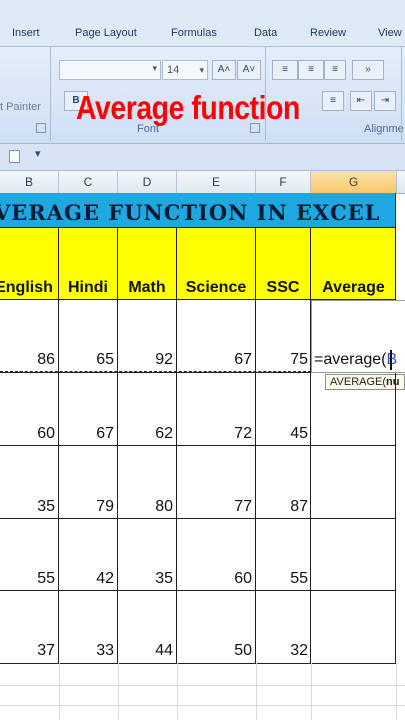 The height and width of the screenshot is (720, 405). What do you see at coordinates (88, 287) in the screenshot?
I see `header-hindi: Hindi` at bounding box center [88, 287].